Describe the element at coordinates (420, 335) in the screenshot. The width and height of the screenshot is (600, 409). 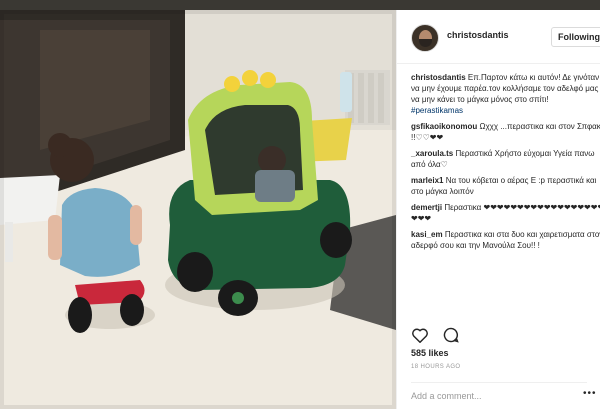
I see `heart-icon` at that location.